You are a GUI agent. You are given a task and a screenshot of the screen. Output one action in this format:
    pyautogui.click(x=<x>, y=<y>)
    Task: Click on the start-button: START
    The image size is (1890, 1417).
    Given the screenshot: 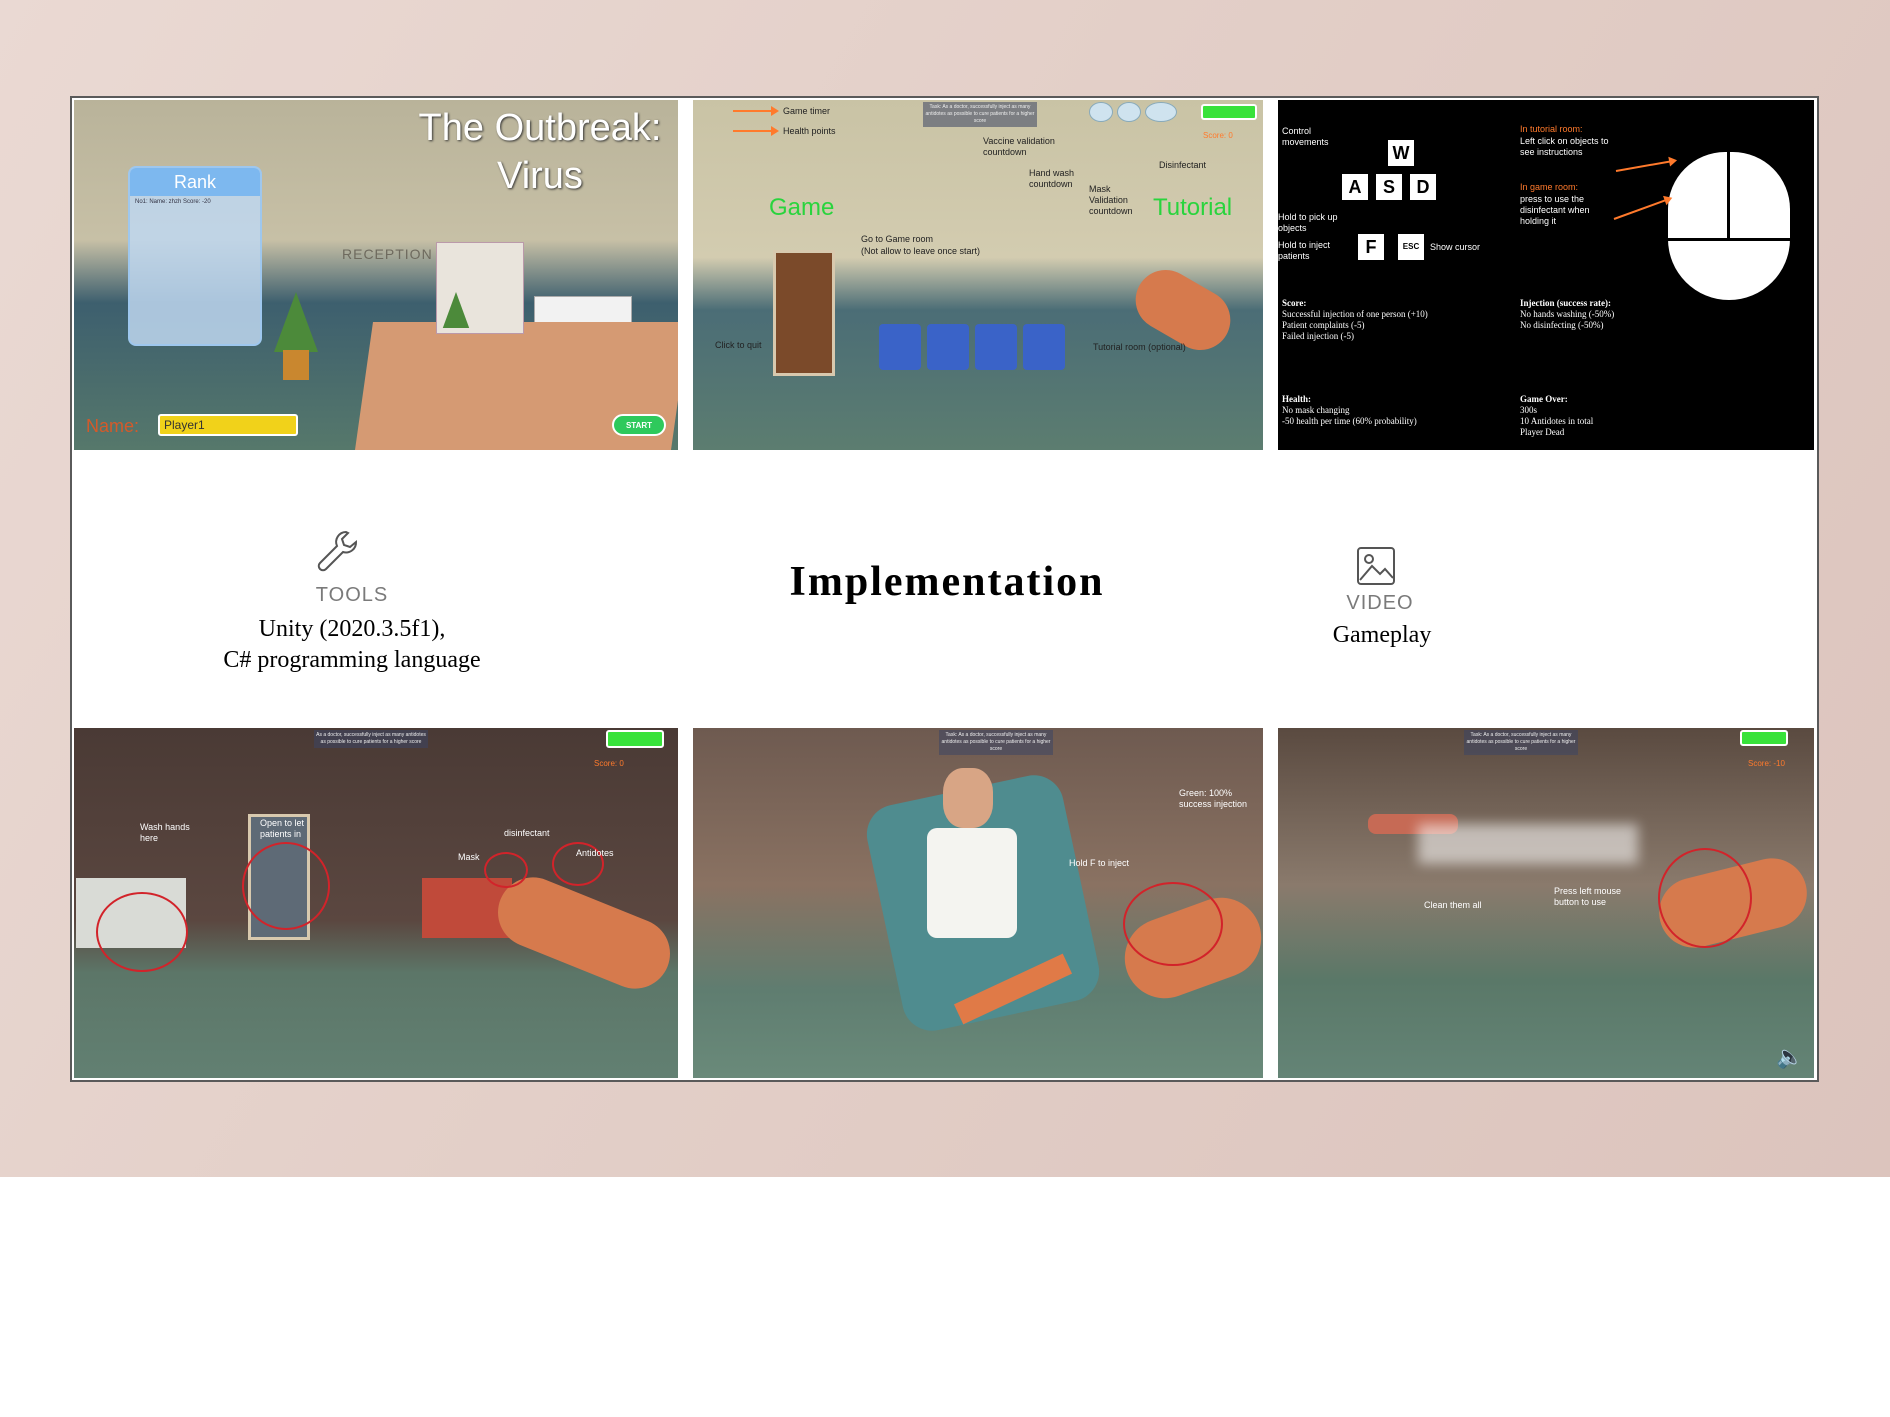 What is the action you would take?
    pyautogui.click(x=639, y=425)
    